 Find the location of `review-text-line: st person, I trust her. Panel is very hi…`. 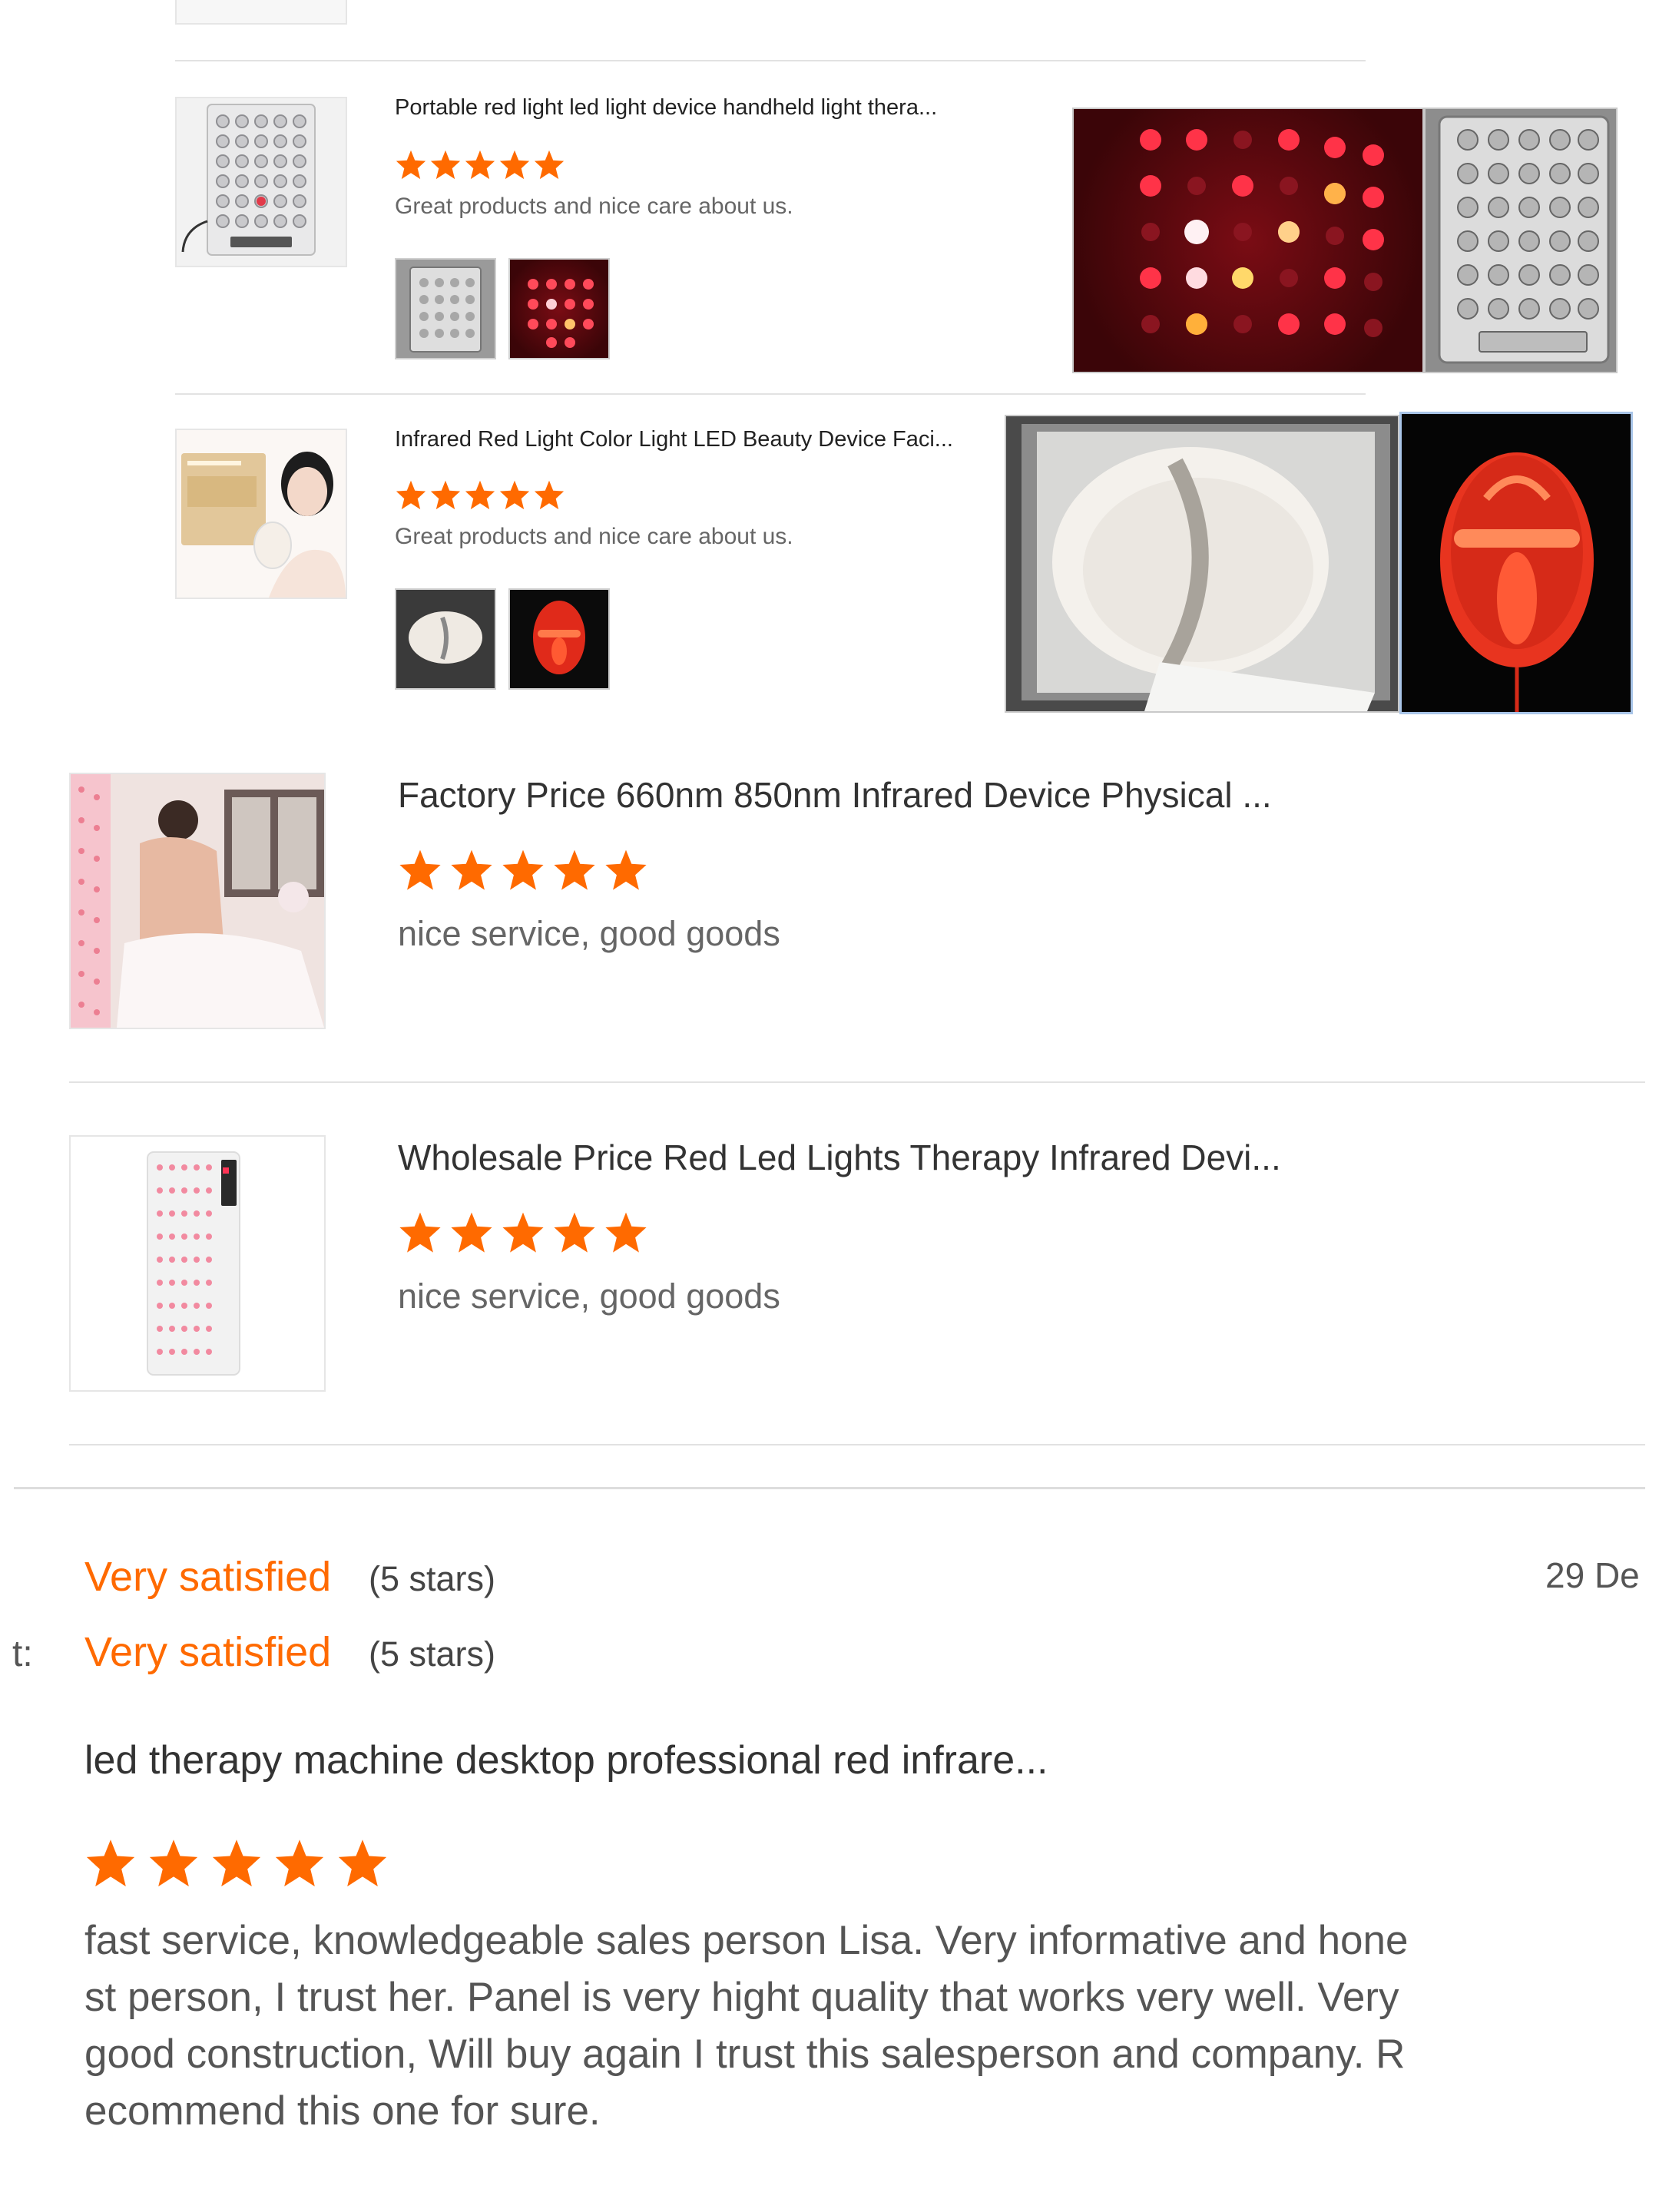

review-text-line: st person, I trust her. Panel is very hi… is located at coordinates (742, 1998).